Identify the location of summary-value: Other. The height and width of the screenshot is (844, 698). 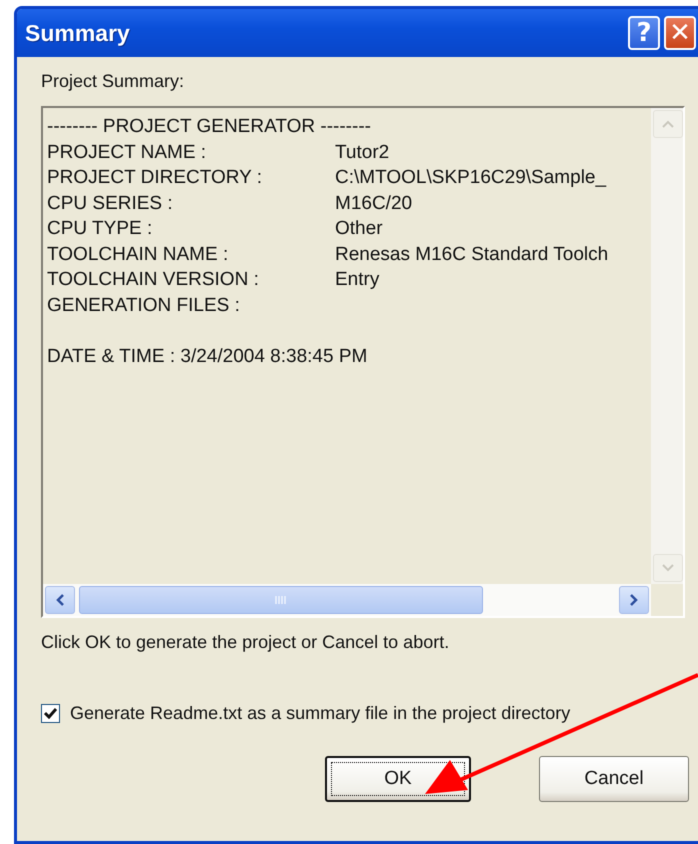
(359, 229).